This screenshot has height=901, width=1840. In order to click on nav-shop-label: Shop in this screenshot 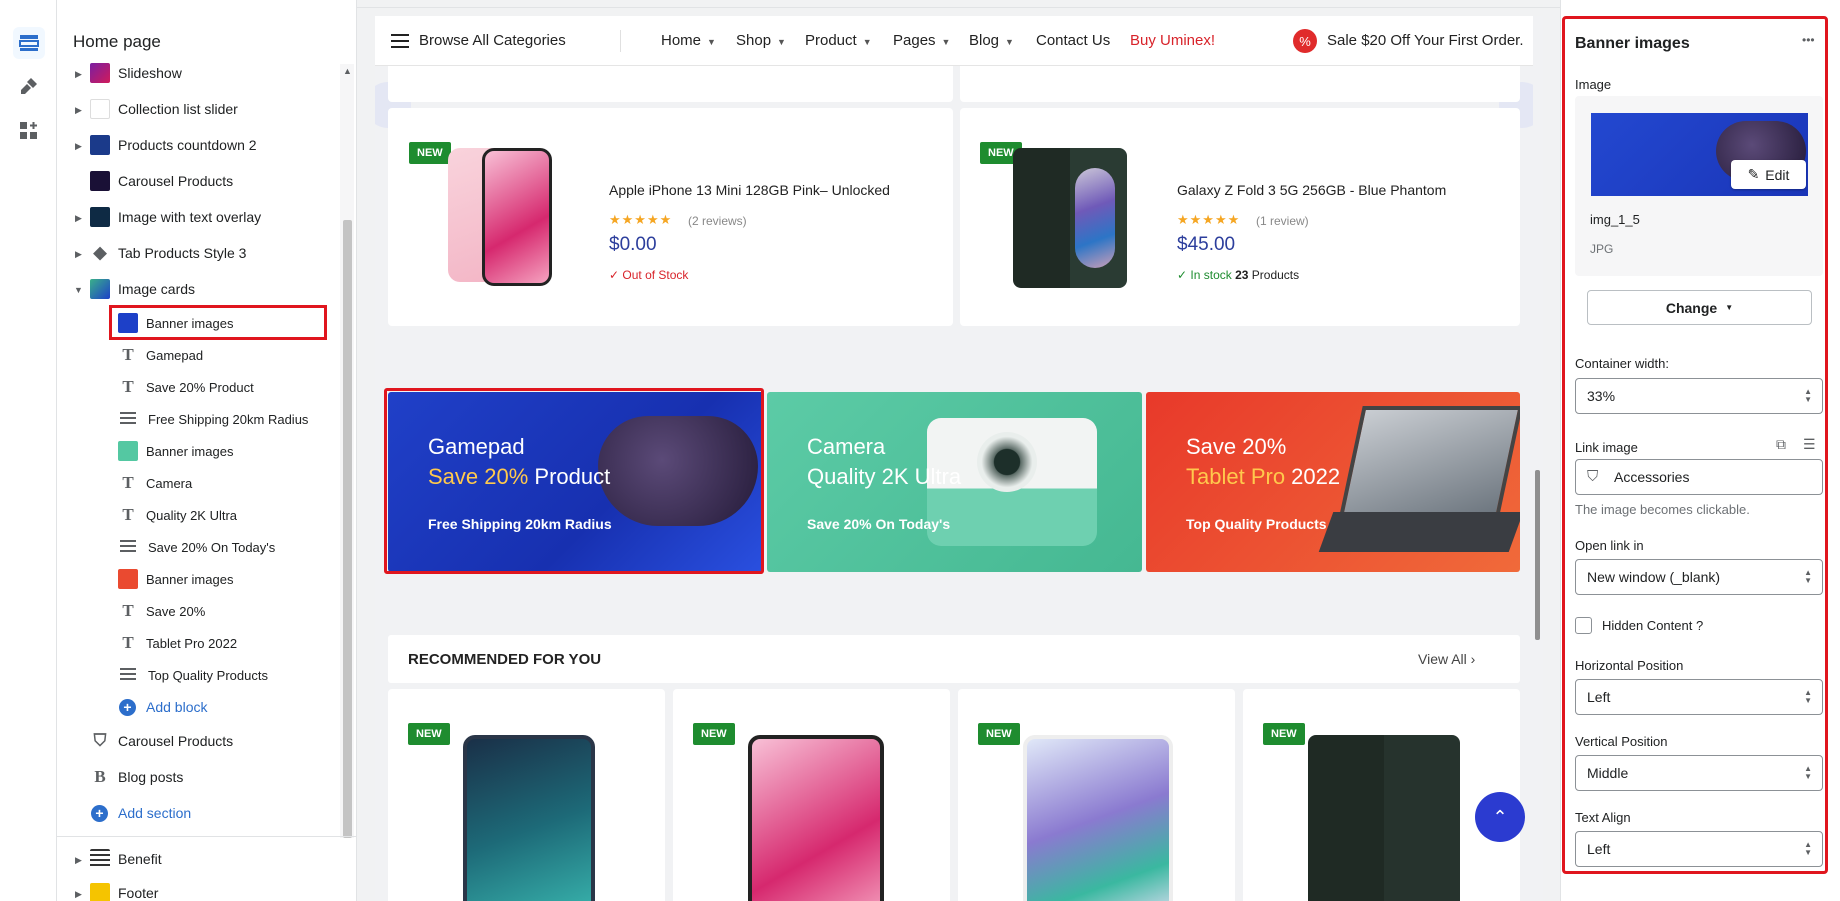, I will do `click(754, 40)`.